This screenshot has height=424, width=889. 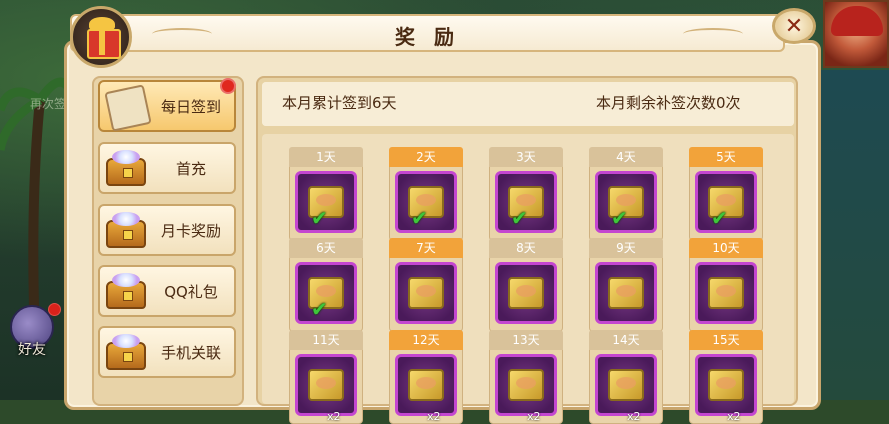 What do you see at coordinates (526, 248) in the screenshot?
I see `day-label: 8天` at bounding box center [526, 248].